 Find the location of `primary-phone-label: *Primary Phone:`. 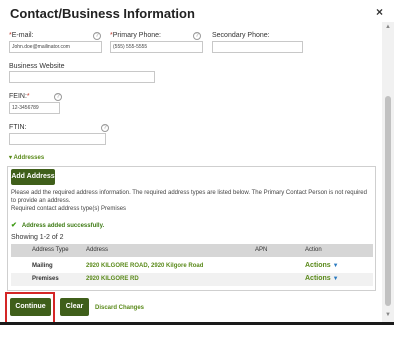

primary-phone-label: *Primary Phone: is located at coordinates (135, 35).